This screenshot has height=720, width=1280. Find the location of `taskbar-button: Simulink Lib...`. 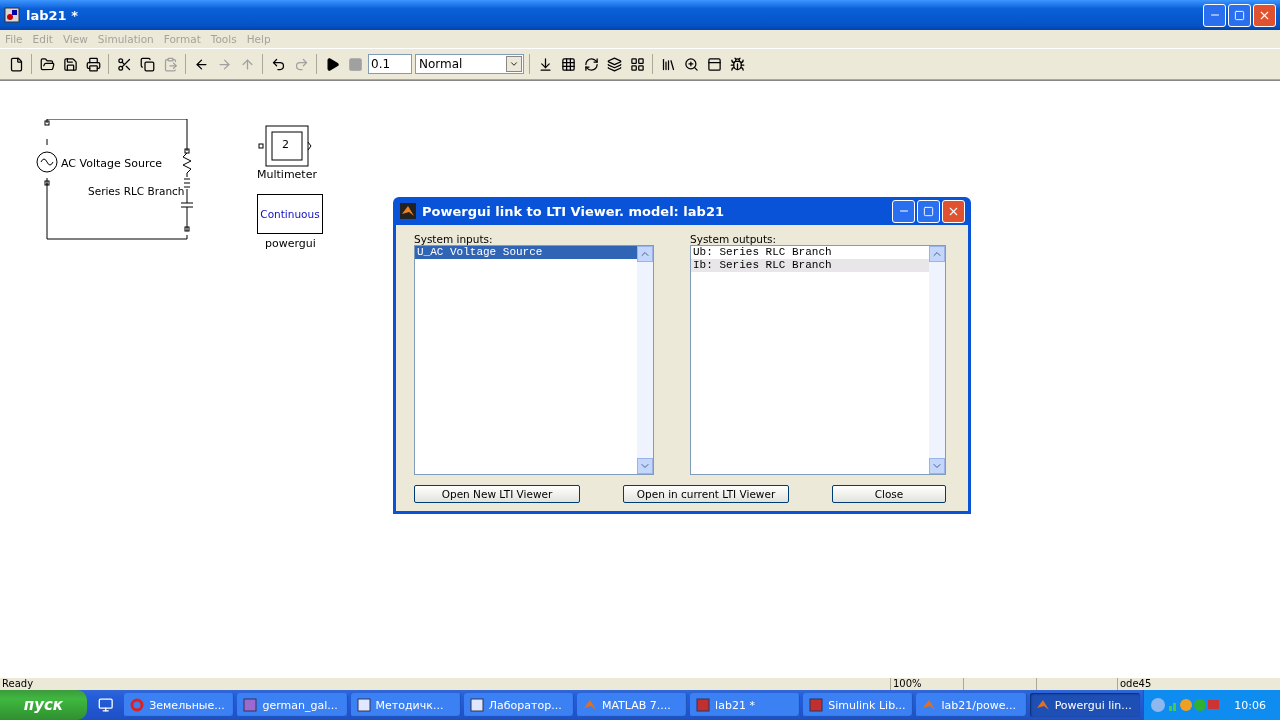

taskbar-button: Simulink Lib... is located at coordinates (858, 705).